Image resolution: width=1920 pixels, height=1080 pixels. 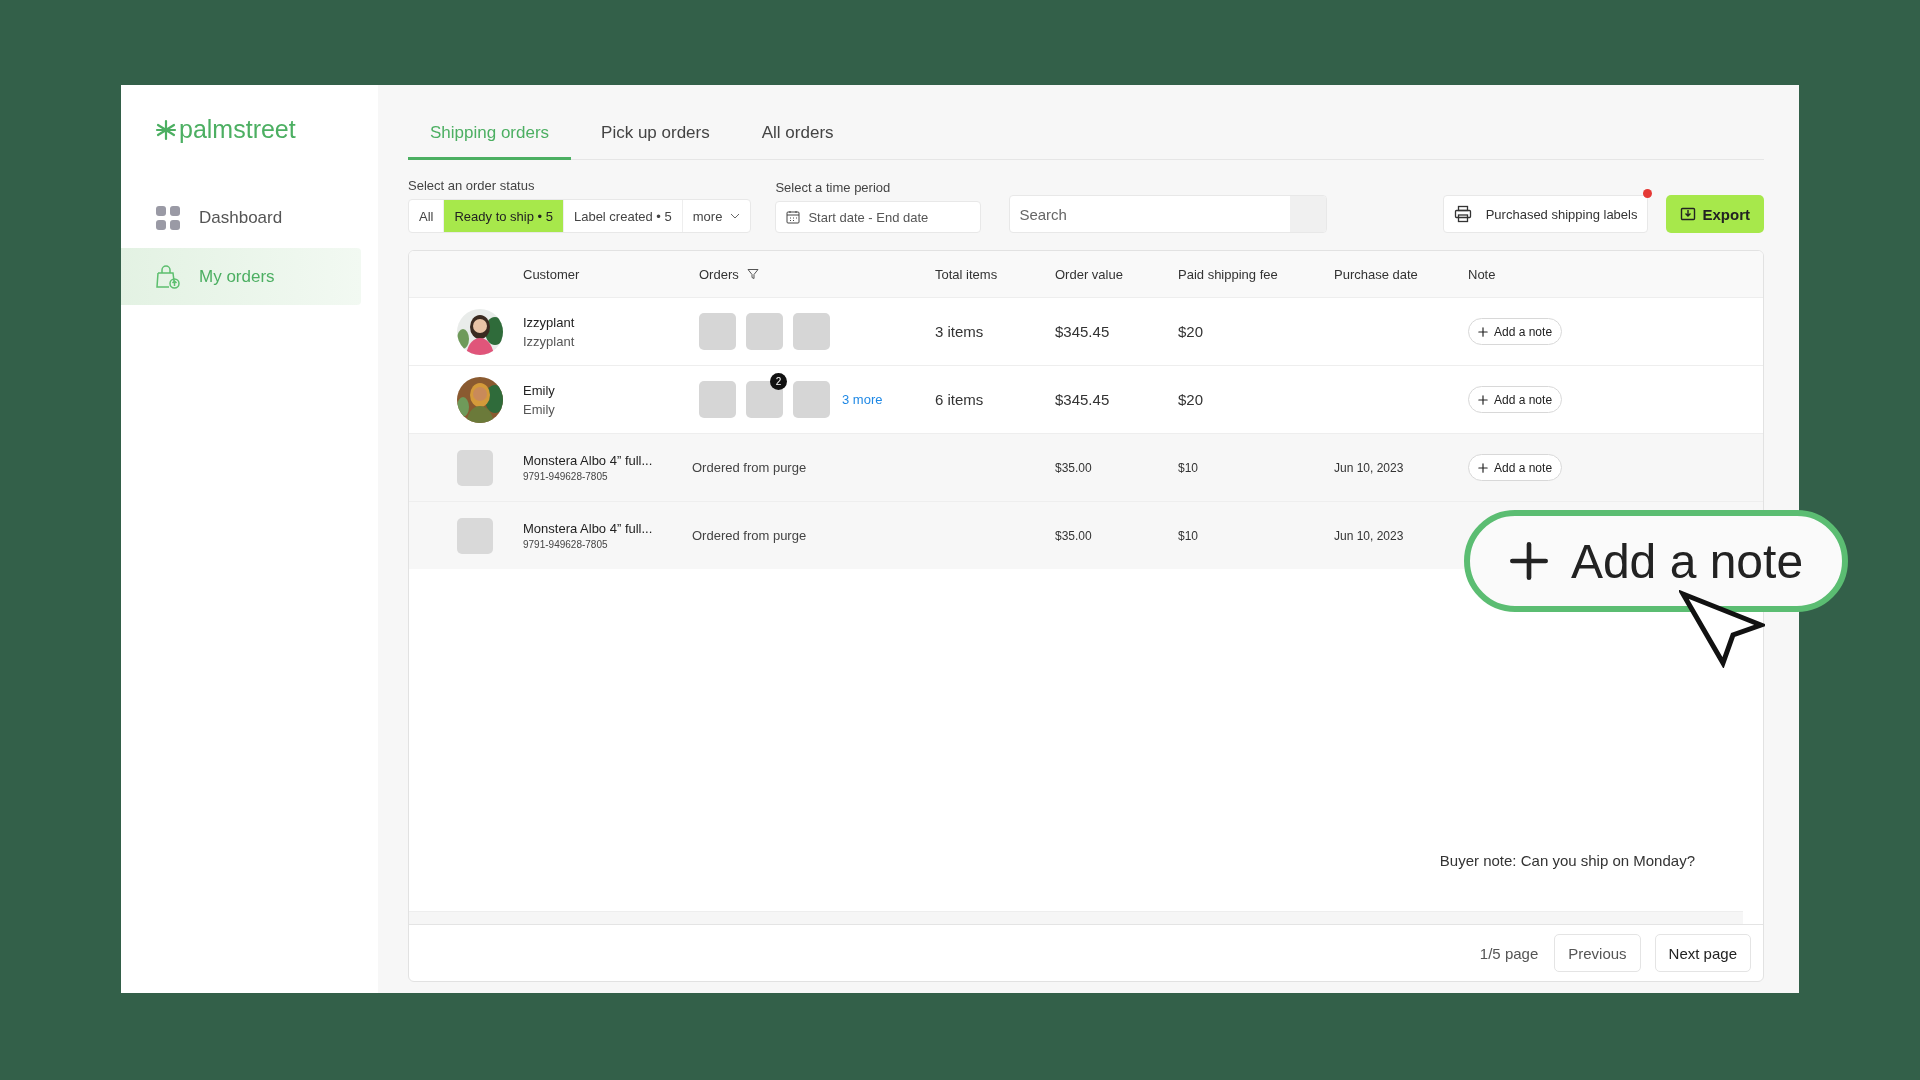 I want to click on column-header: Orders, so click(x=729, y=274).